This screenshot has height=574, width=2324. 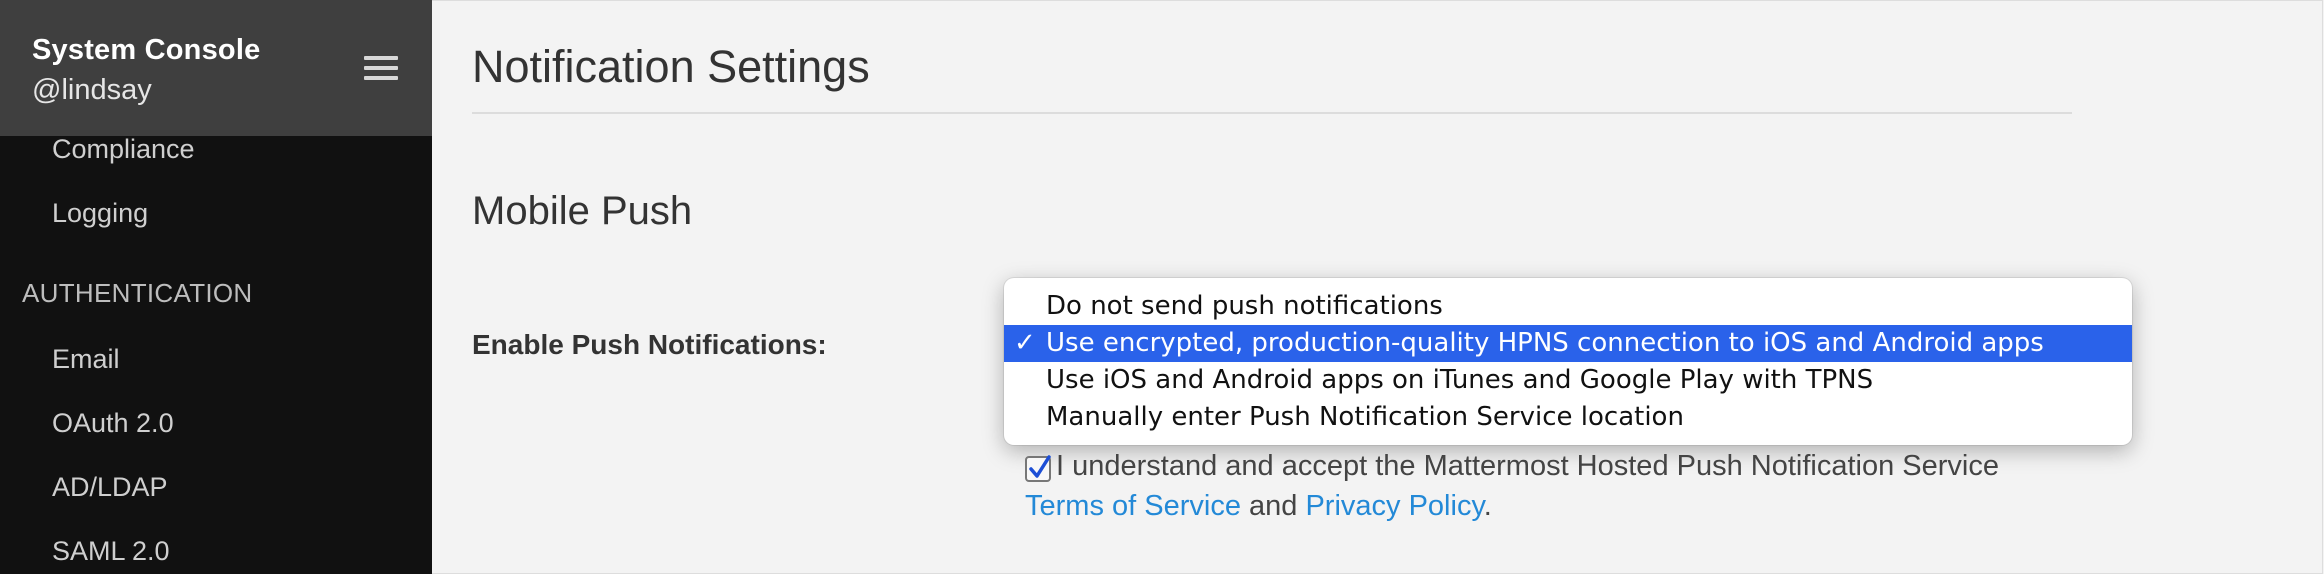 I want to click on terms-checkbox, so click(x=1038, y=468).